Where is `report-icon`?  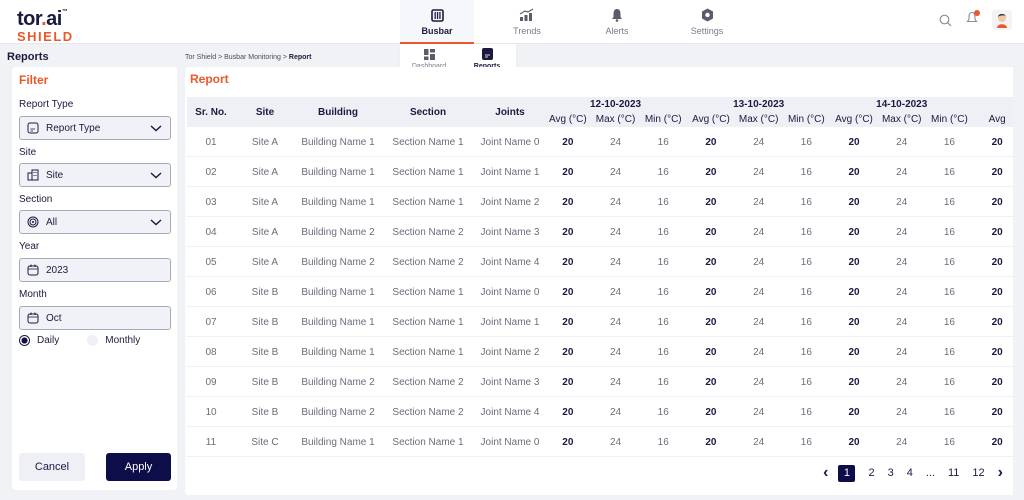 report-icon is located at coordinates (487, 54).